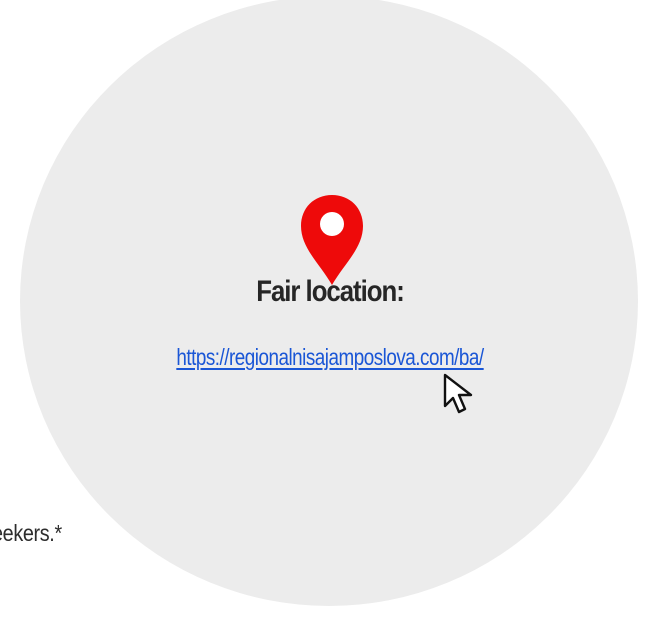 This screenshot has height=627, width=648. I want to click on mouse-pointer-icon, so click(458, 393).